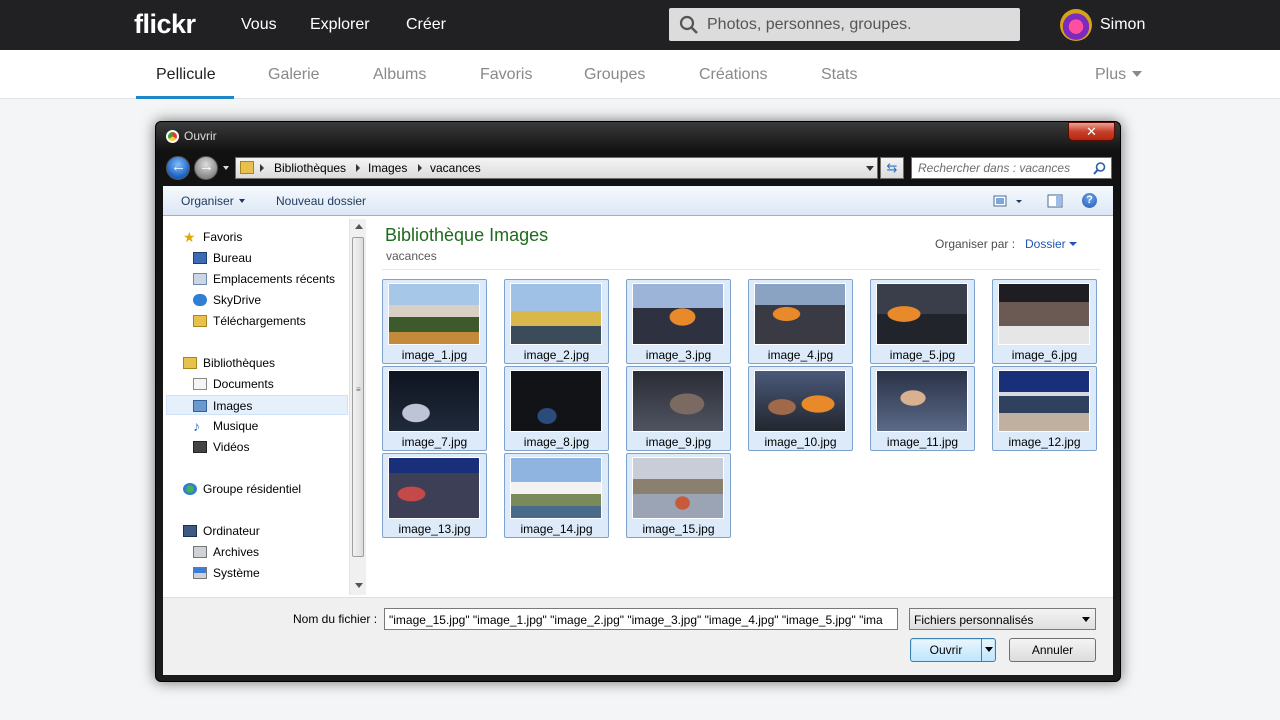 This screenshot has width=1280, height=720. I want to click on change-view-button, so click(1008, 202).